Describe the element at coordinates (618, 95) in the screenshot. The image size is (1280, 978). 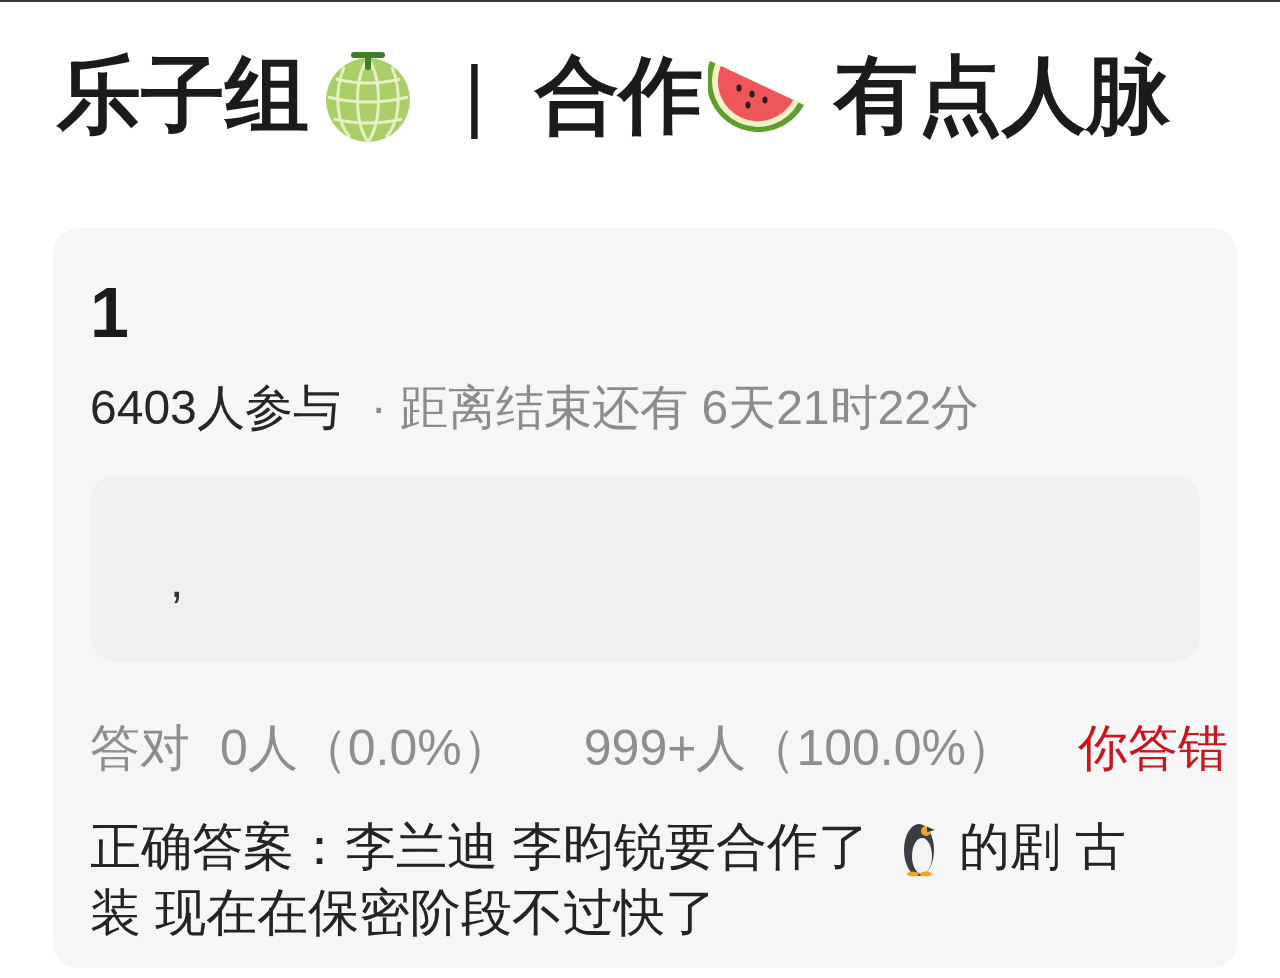
I see `title-text: 合作` at that location.